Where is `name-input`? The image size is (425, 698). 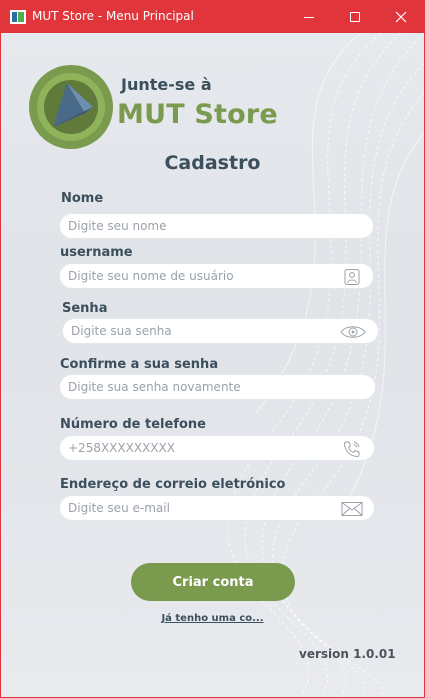 name-input is located at coordinates (213, 226).